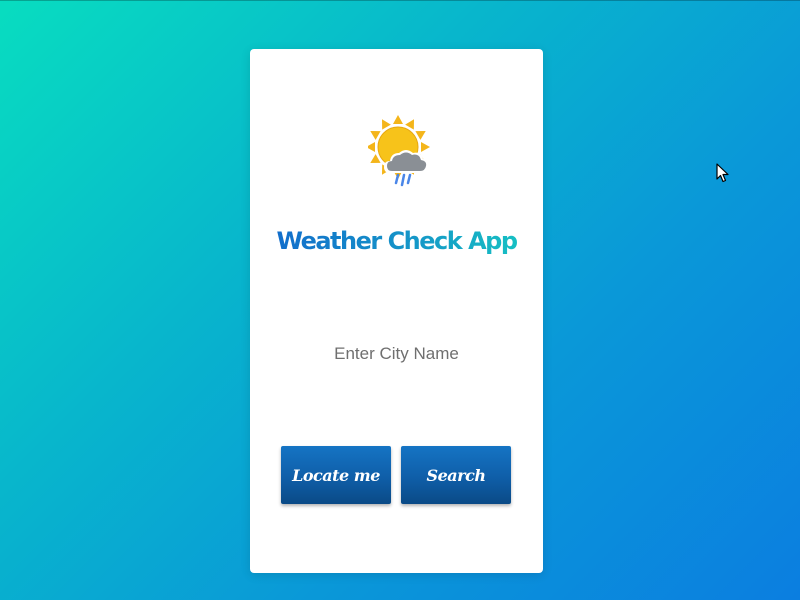  I want to click on app-title: Weather Check App, so click(396, 241).